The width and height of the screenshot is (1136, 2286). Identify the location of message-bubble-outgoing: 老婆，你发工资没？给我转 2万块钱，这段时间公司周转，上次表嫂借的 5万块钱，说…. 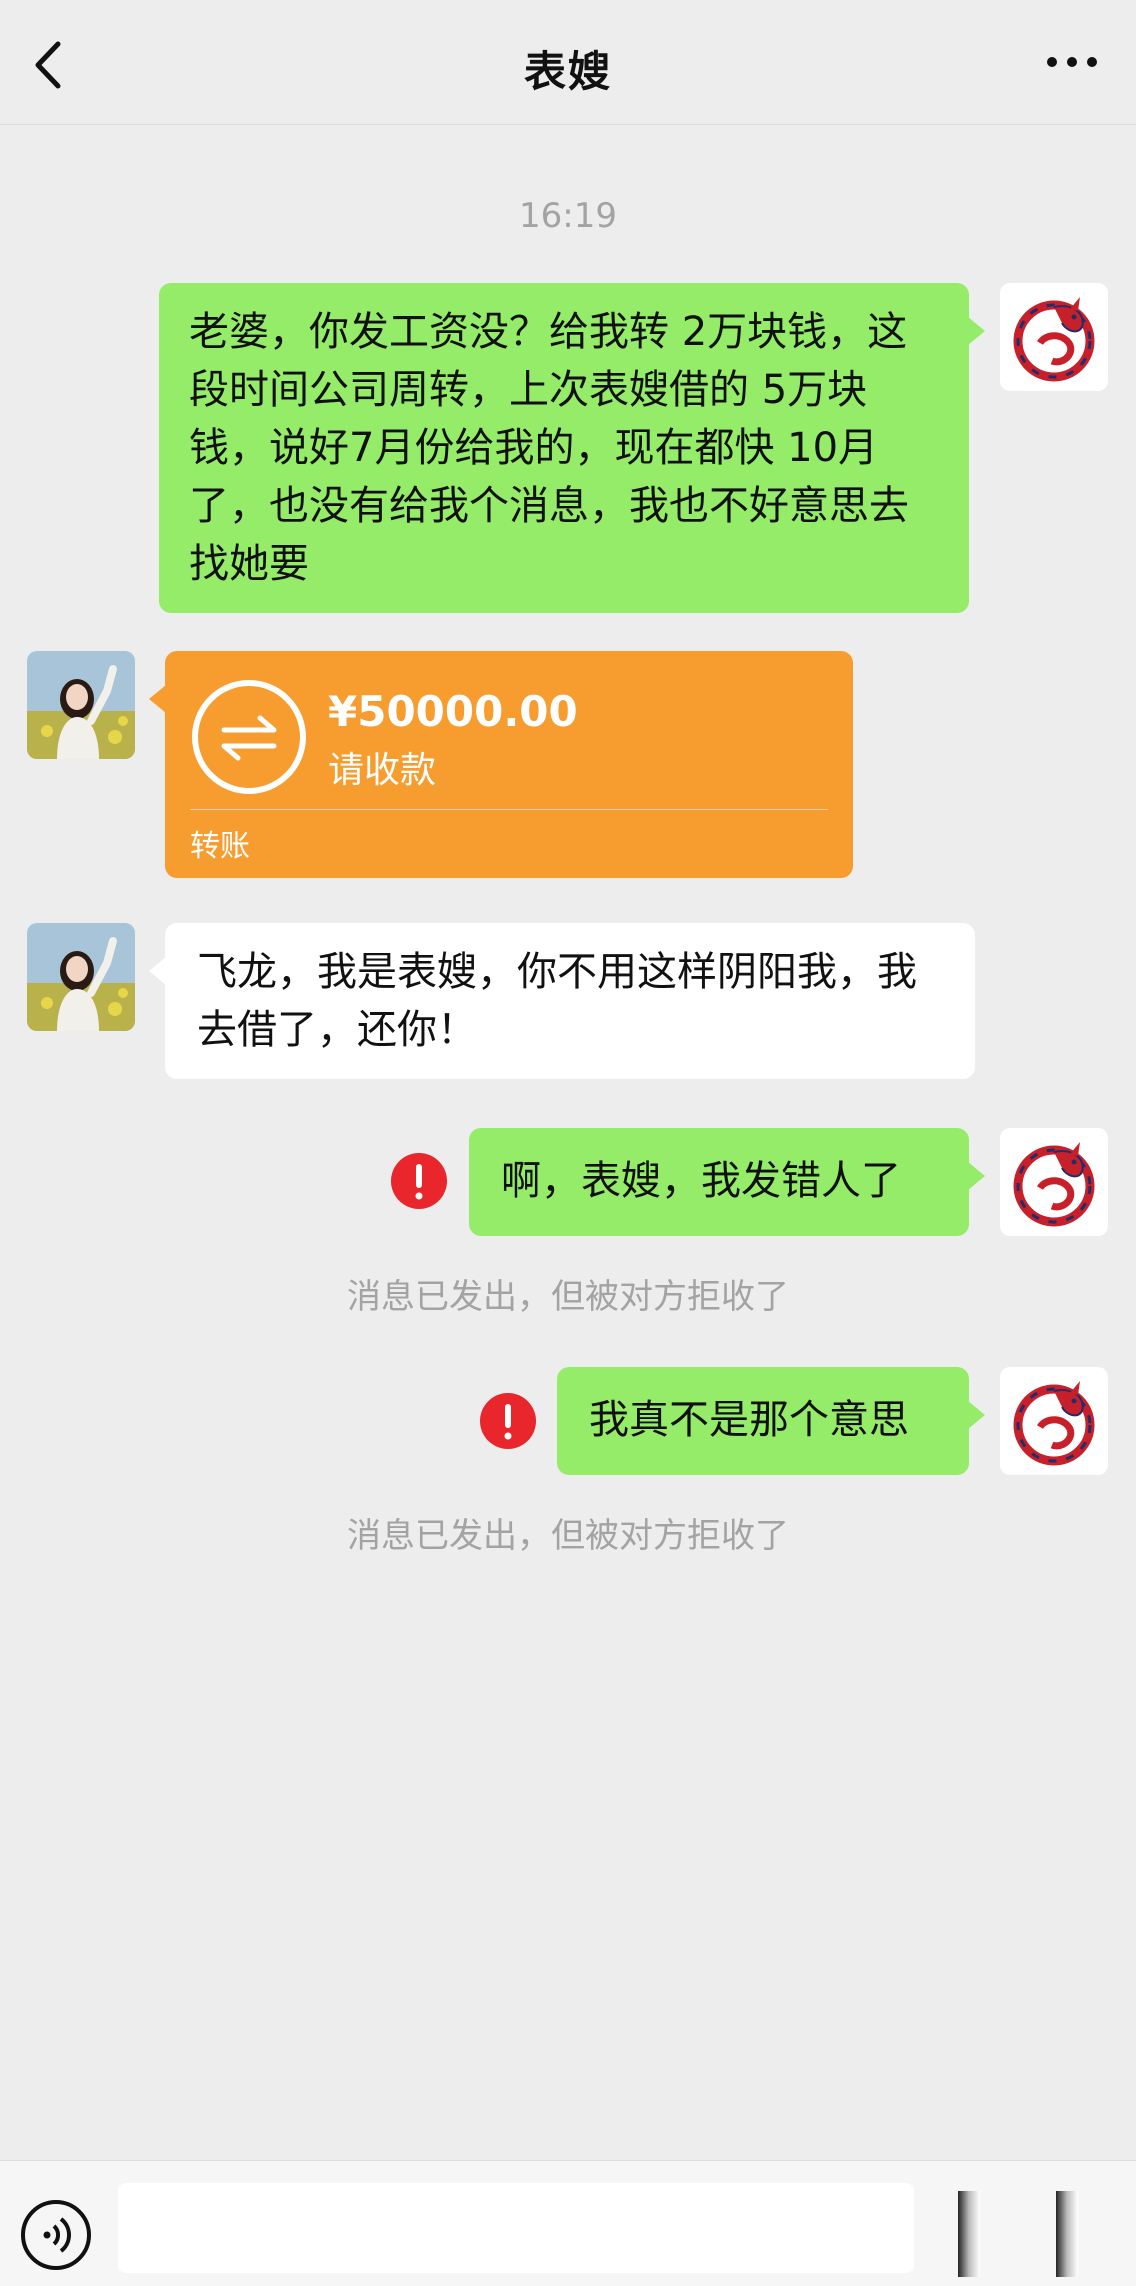
(572, 448).